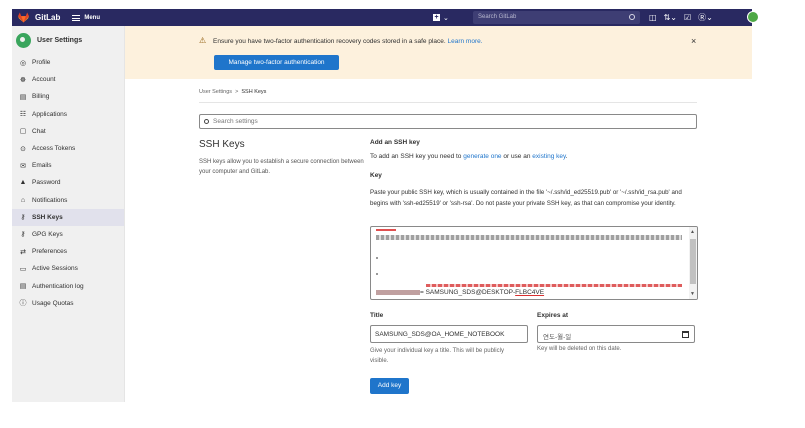 The height and width of the screenshot is (428, 805). What do you see at coordinates (670, 17) in the screenshot?
I see `merge-requests-icon: ⇅⌄` at bounding box center [670, 17].